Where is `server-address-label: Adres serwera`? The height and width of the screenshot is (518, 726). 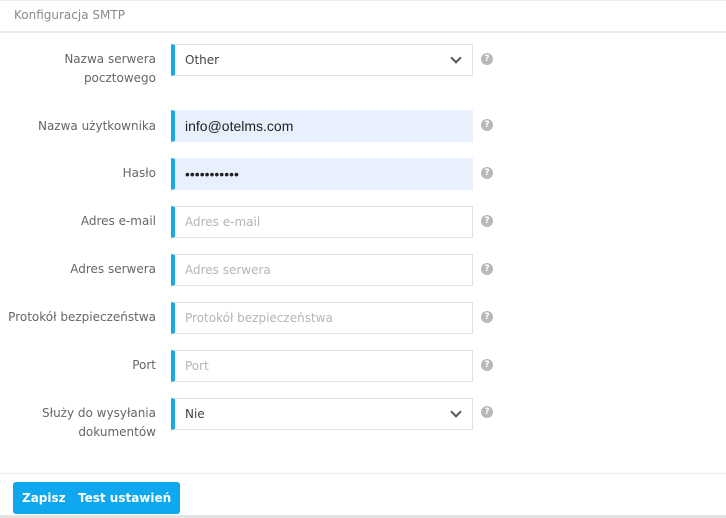 server-address-label: Adres serwera is located at coordinates (113, 269).